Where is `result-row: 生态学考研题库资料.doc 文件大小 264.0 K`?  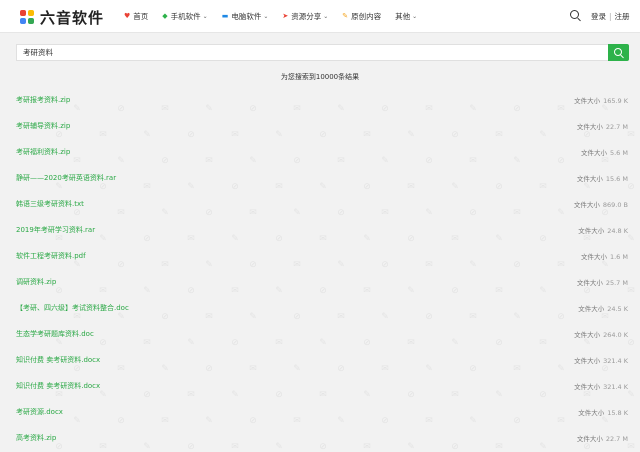
result-row: 生态学考研题库资料.doc 文件大小 264.0 K is located at coordinates (320, 333).